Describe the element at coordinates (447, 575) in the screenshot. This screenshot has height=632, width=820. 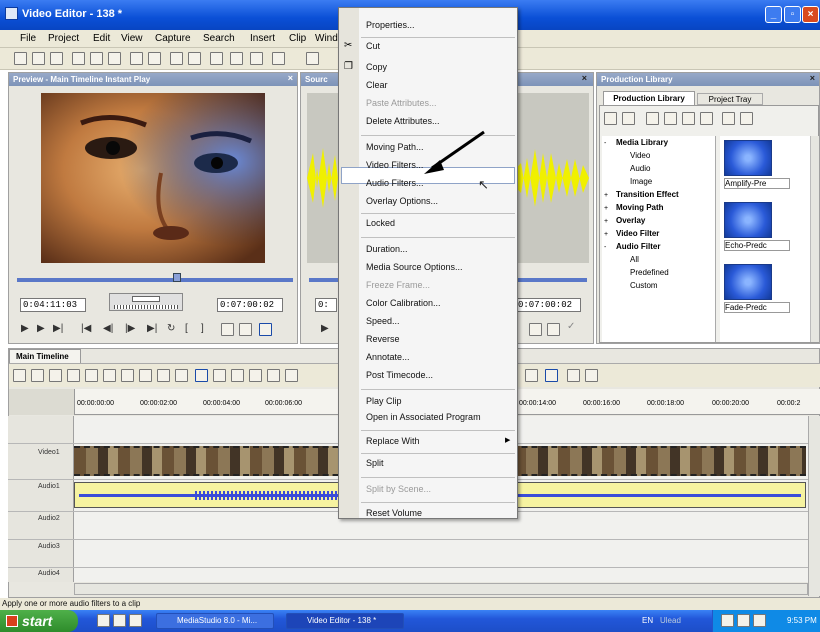
I see `track-lane-audio4` at that location.